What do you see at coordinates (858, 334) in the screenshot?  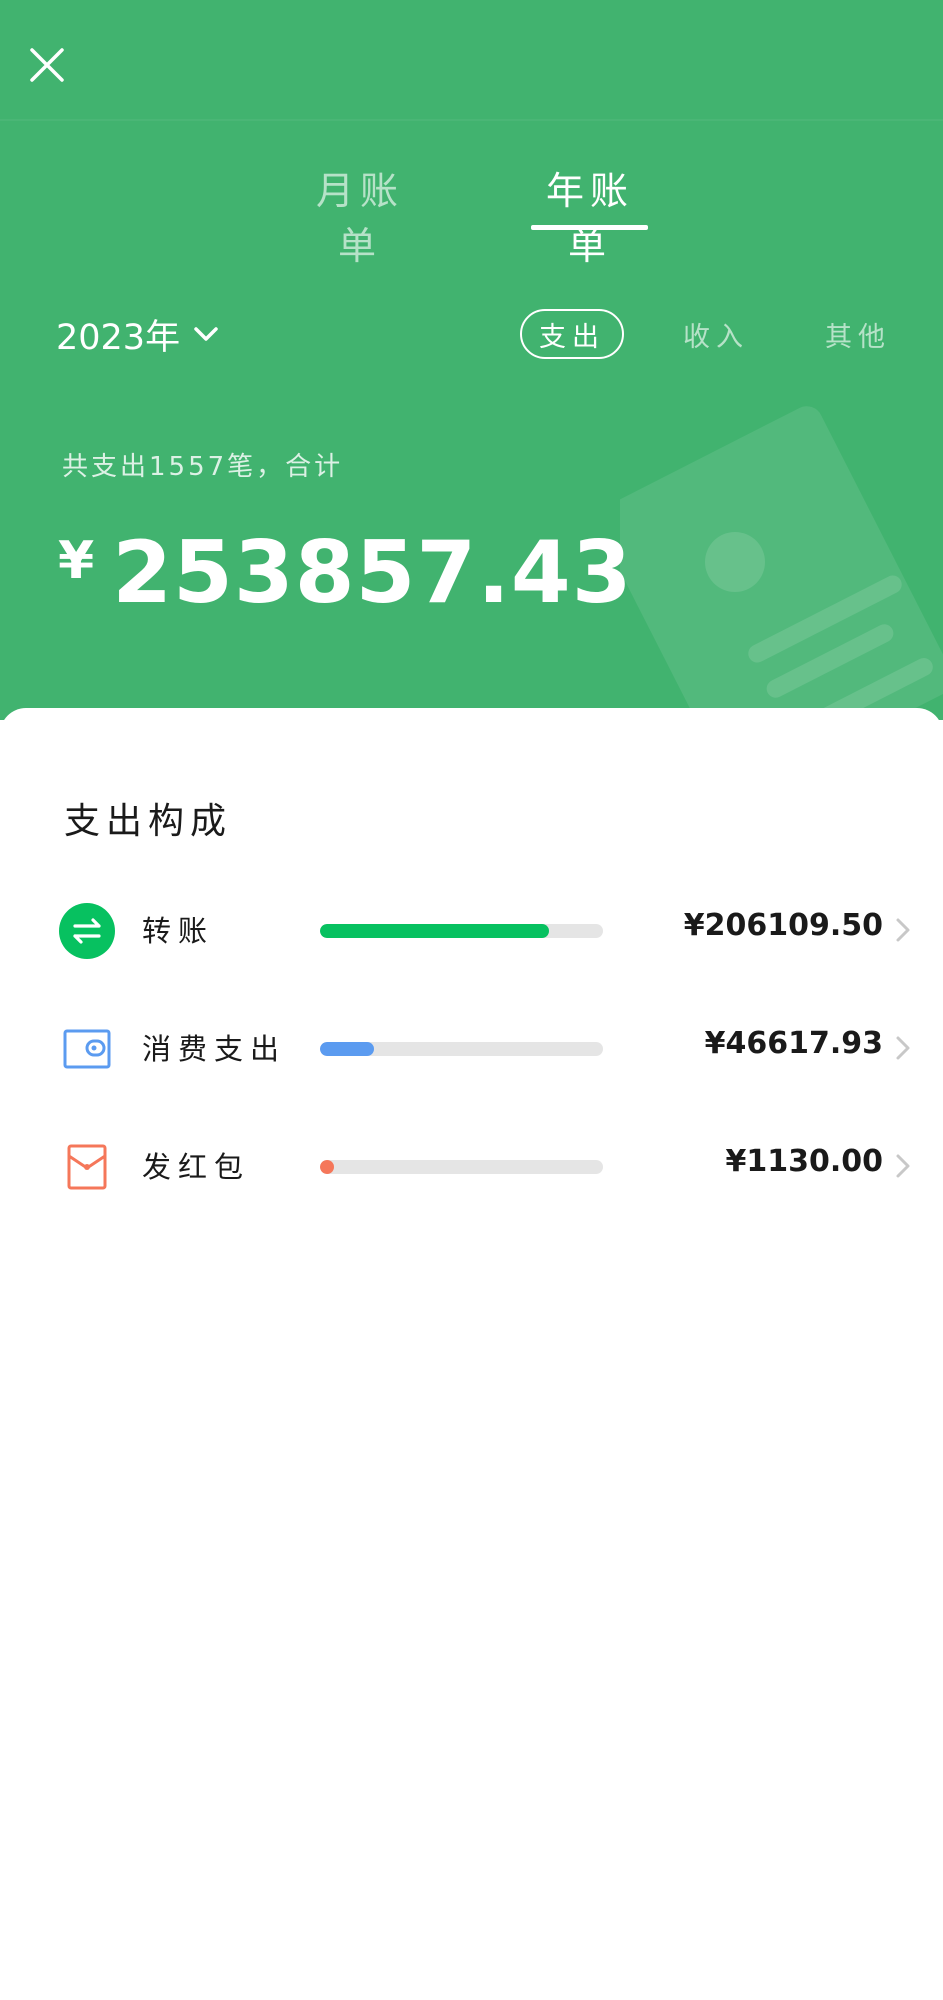 I see `filter-other: 其他` at bounding box center [858, 334].